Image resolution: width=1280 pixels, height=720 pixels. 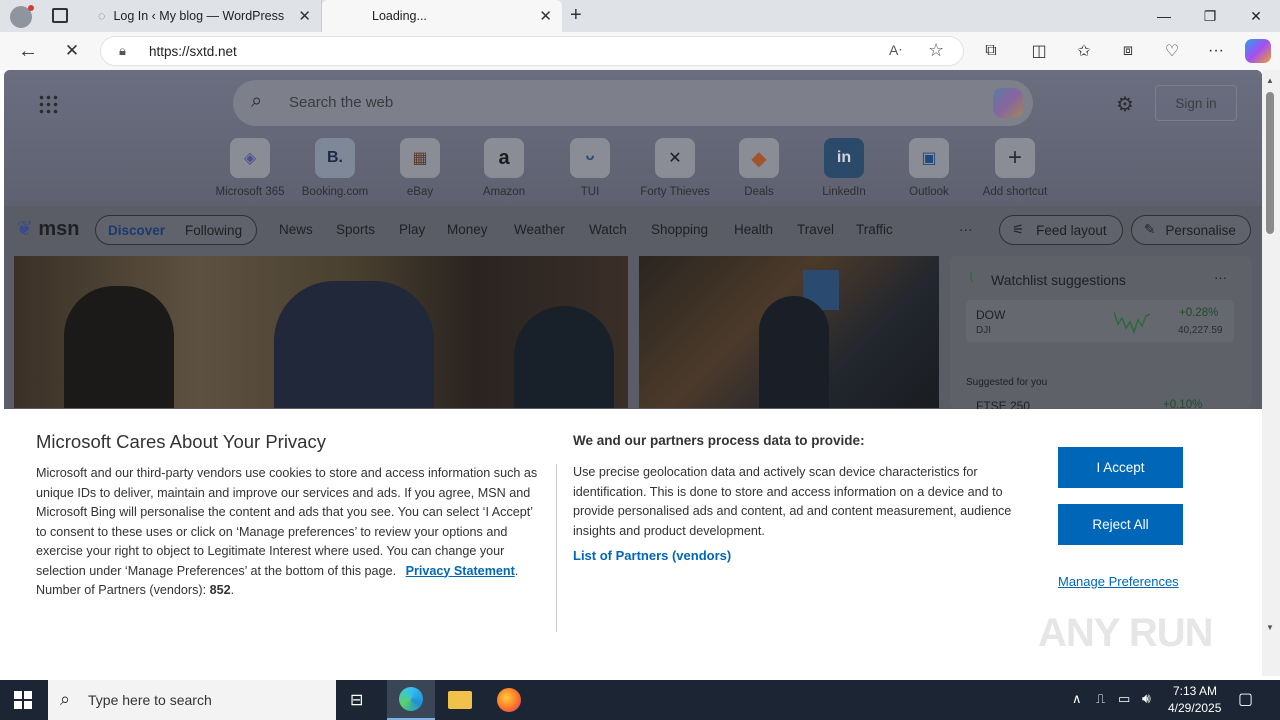 I want to click on clock-date: 4/29/2025, so click(x=1194, y=708).